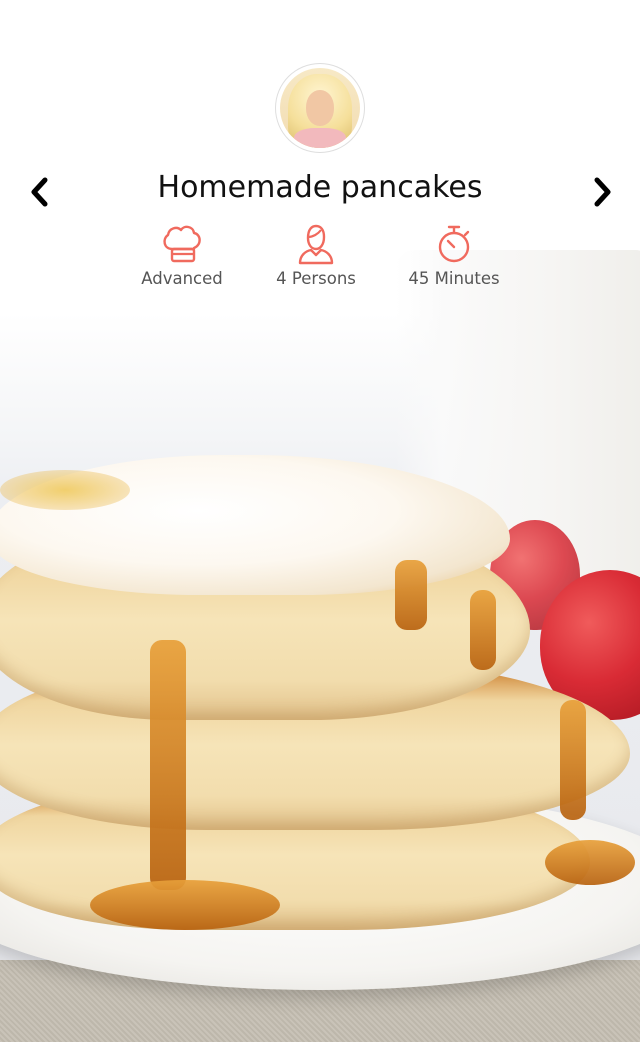  What do you see at coordinates (316, 278) in the screenshot?
I see `servings-label: 4 Persons` at bounding box center [316, 278].